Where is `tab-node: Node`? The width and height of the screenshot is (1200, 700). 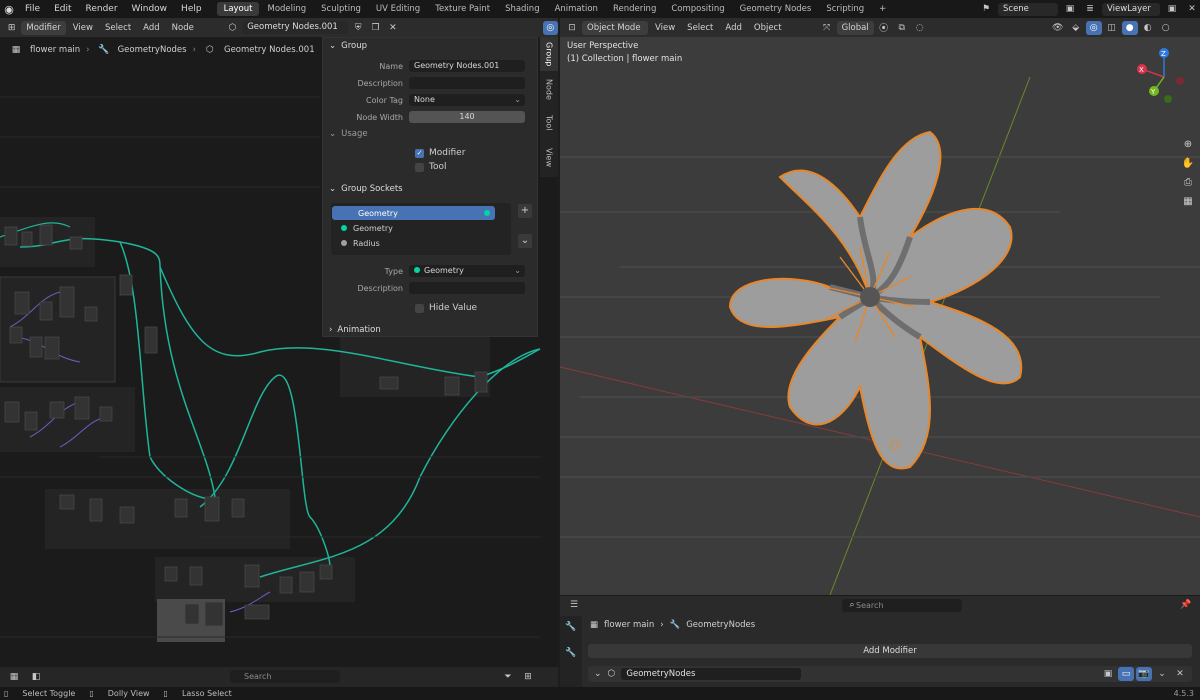
tab-node: Node is located at coordinates (549, 89).